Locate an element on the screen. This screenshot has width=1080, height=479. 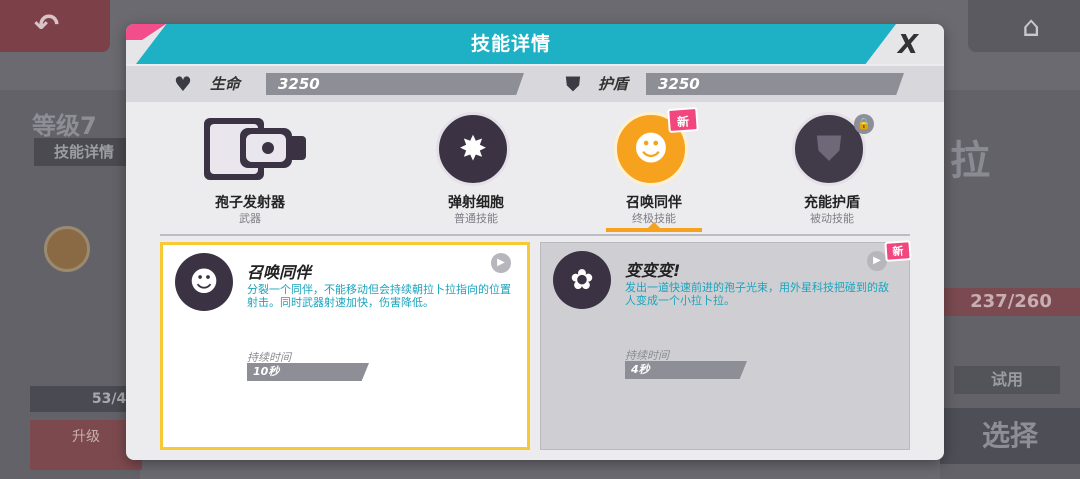
duration-value: 10秒 is located at coordinates (308, 372).